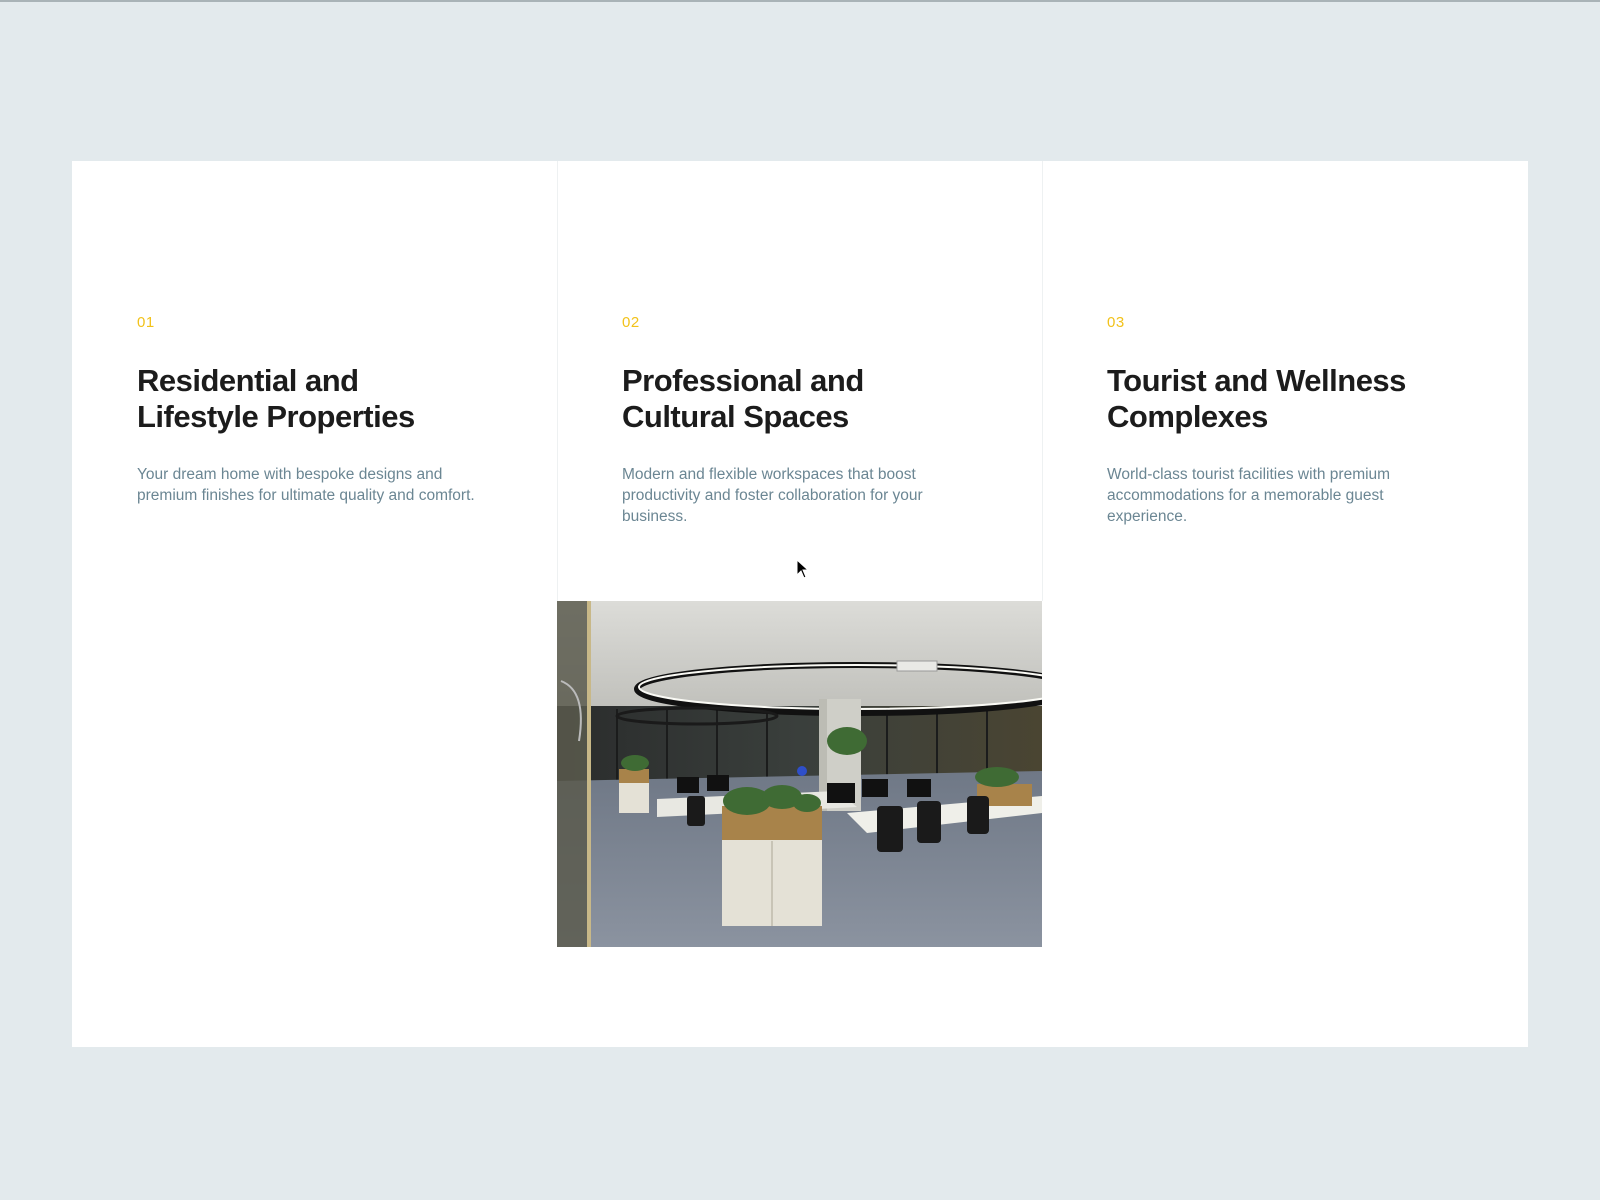  Describe the element at coordinates (799, 774) in the screenshot. I see `office-interior-image` at that location.